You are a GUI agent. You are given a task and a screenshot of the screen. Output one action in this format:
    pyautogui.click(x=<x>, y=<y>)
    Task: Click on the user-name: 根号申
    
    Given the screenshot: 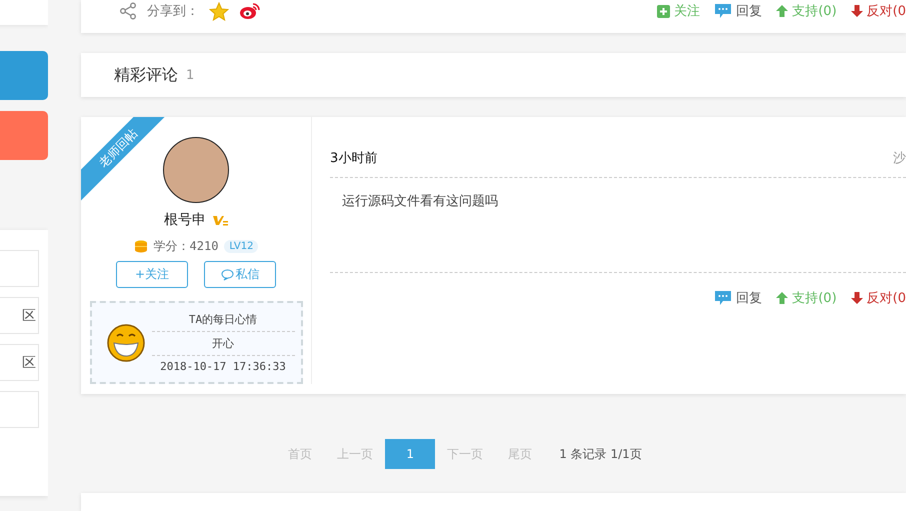 What is the action you would take?
    pyautogui.click(x=185, y=220)
    